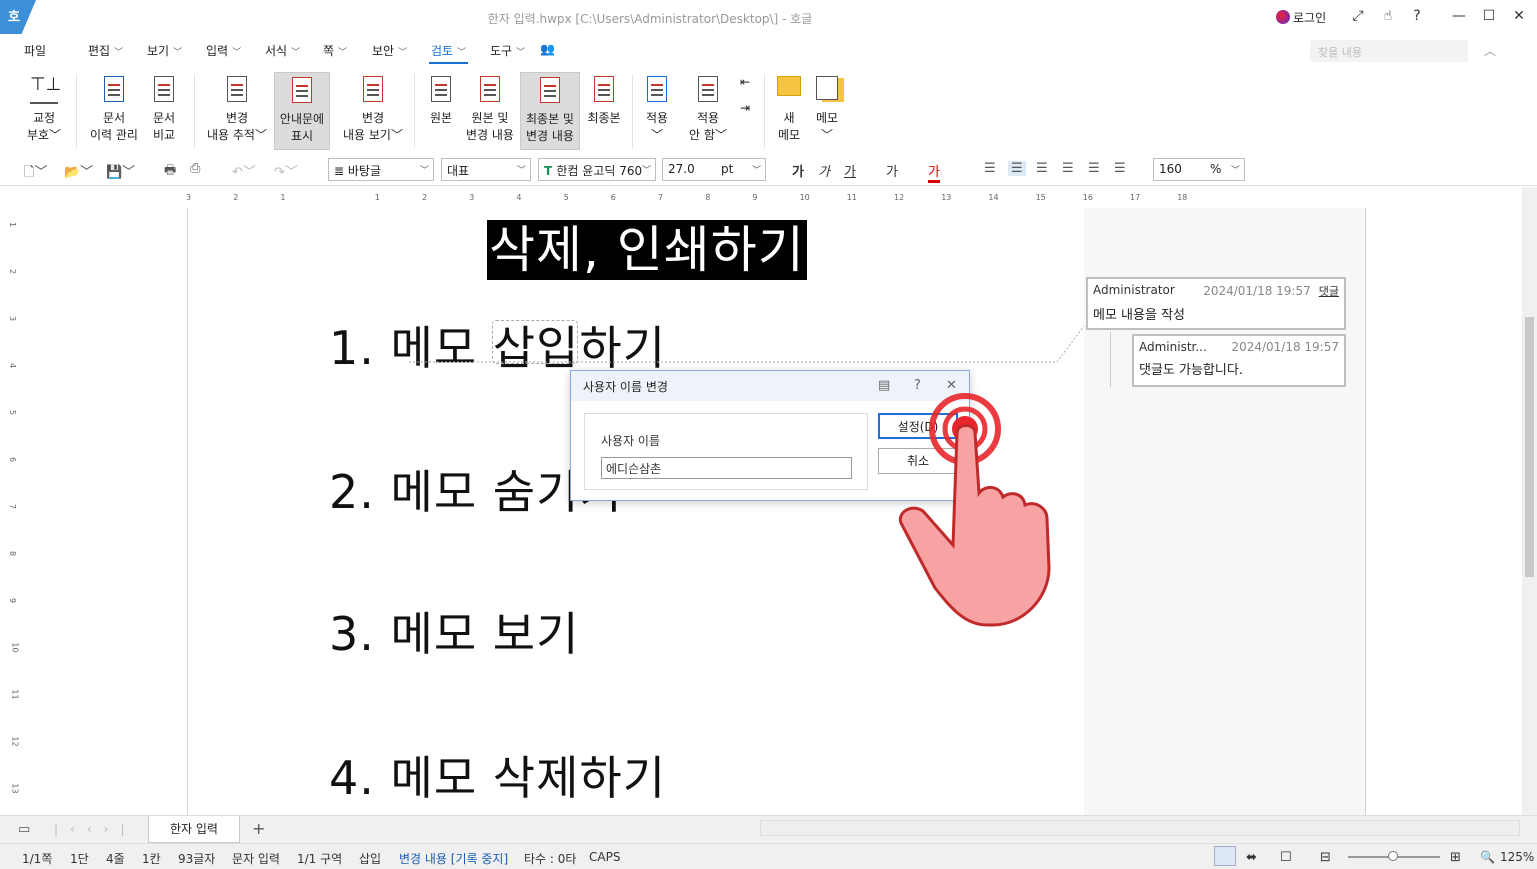 This screenshot has height=869, width=1537. I want to click on menu-format: 서식 ﹀, so click(282, 50).